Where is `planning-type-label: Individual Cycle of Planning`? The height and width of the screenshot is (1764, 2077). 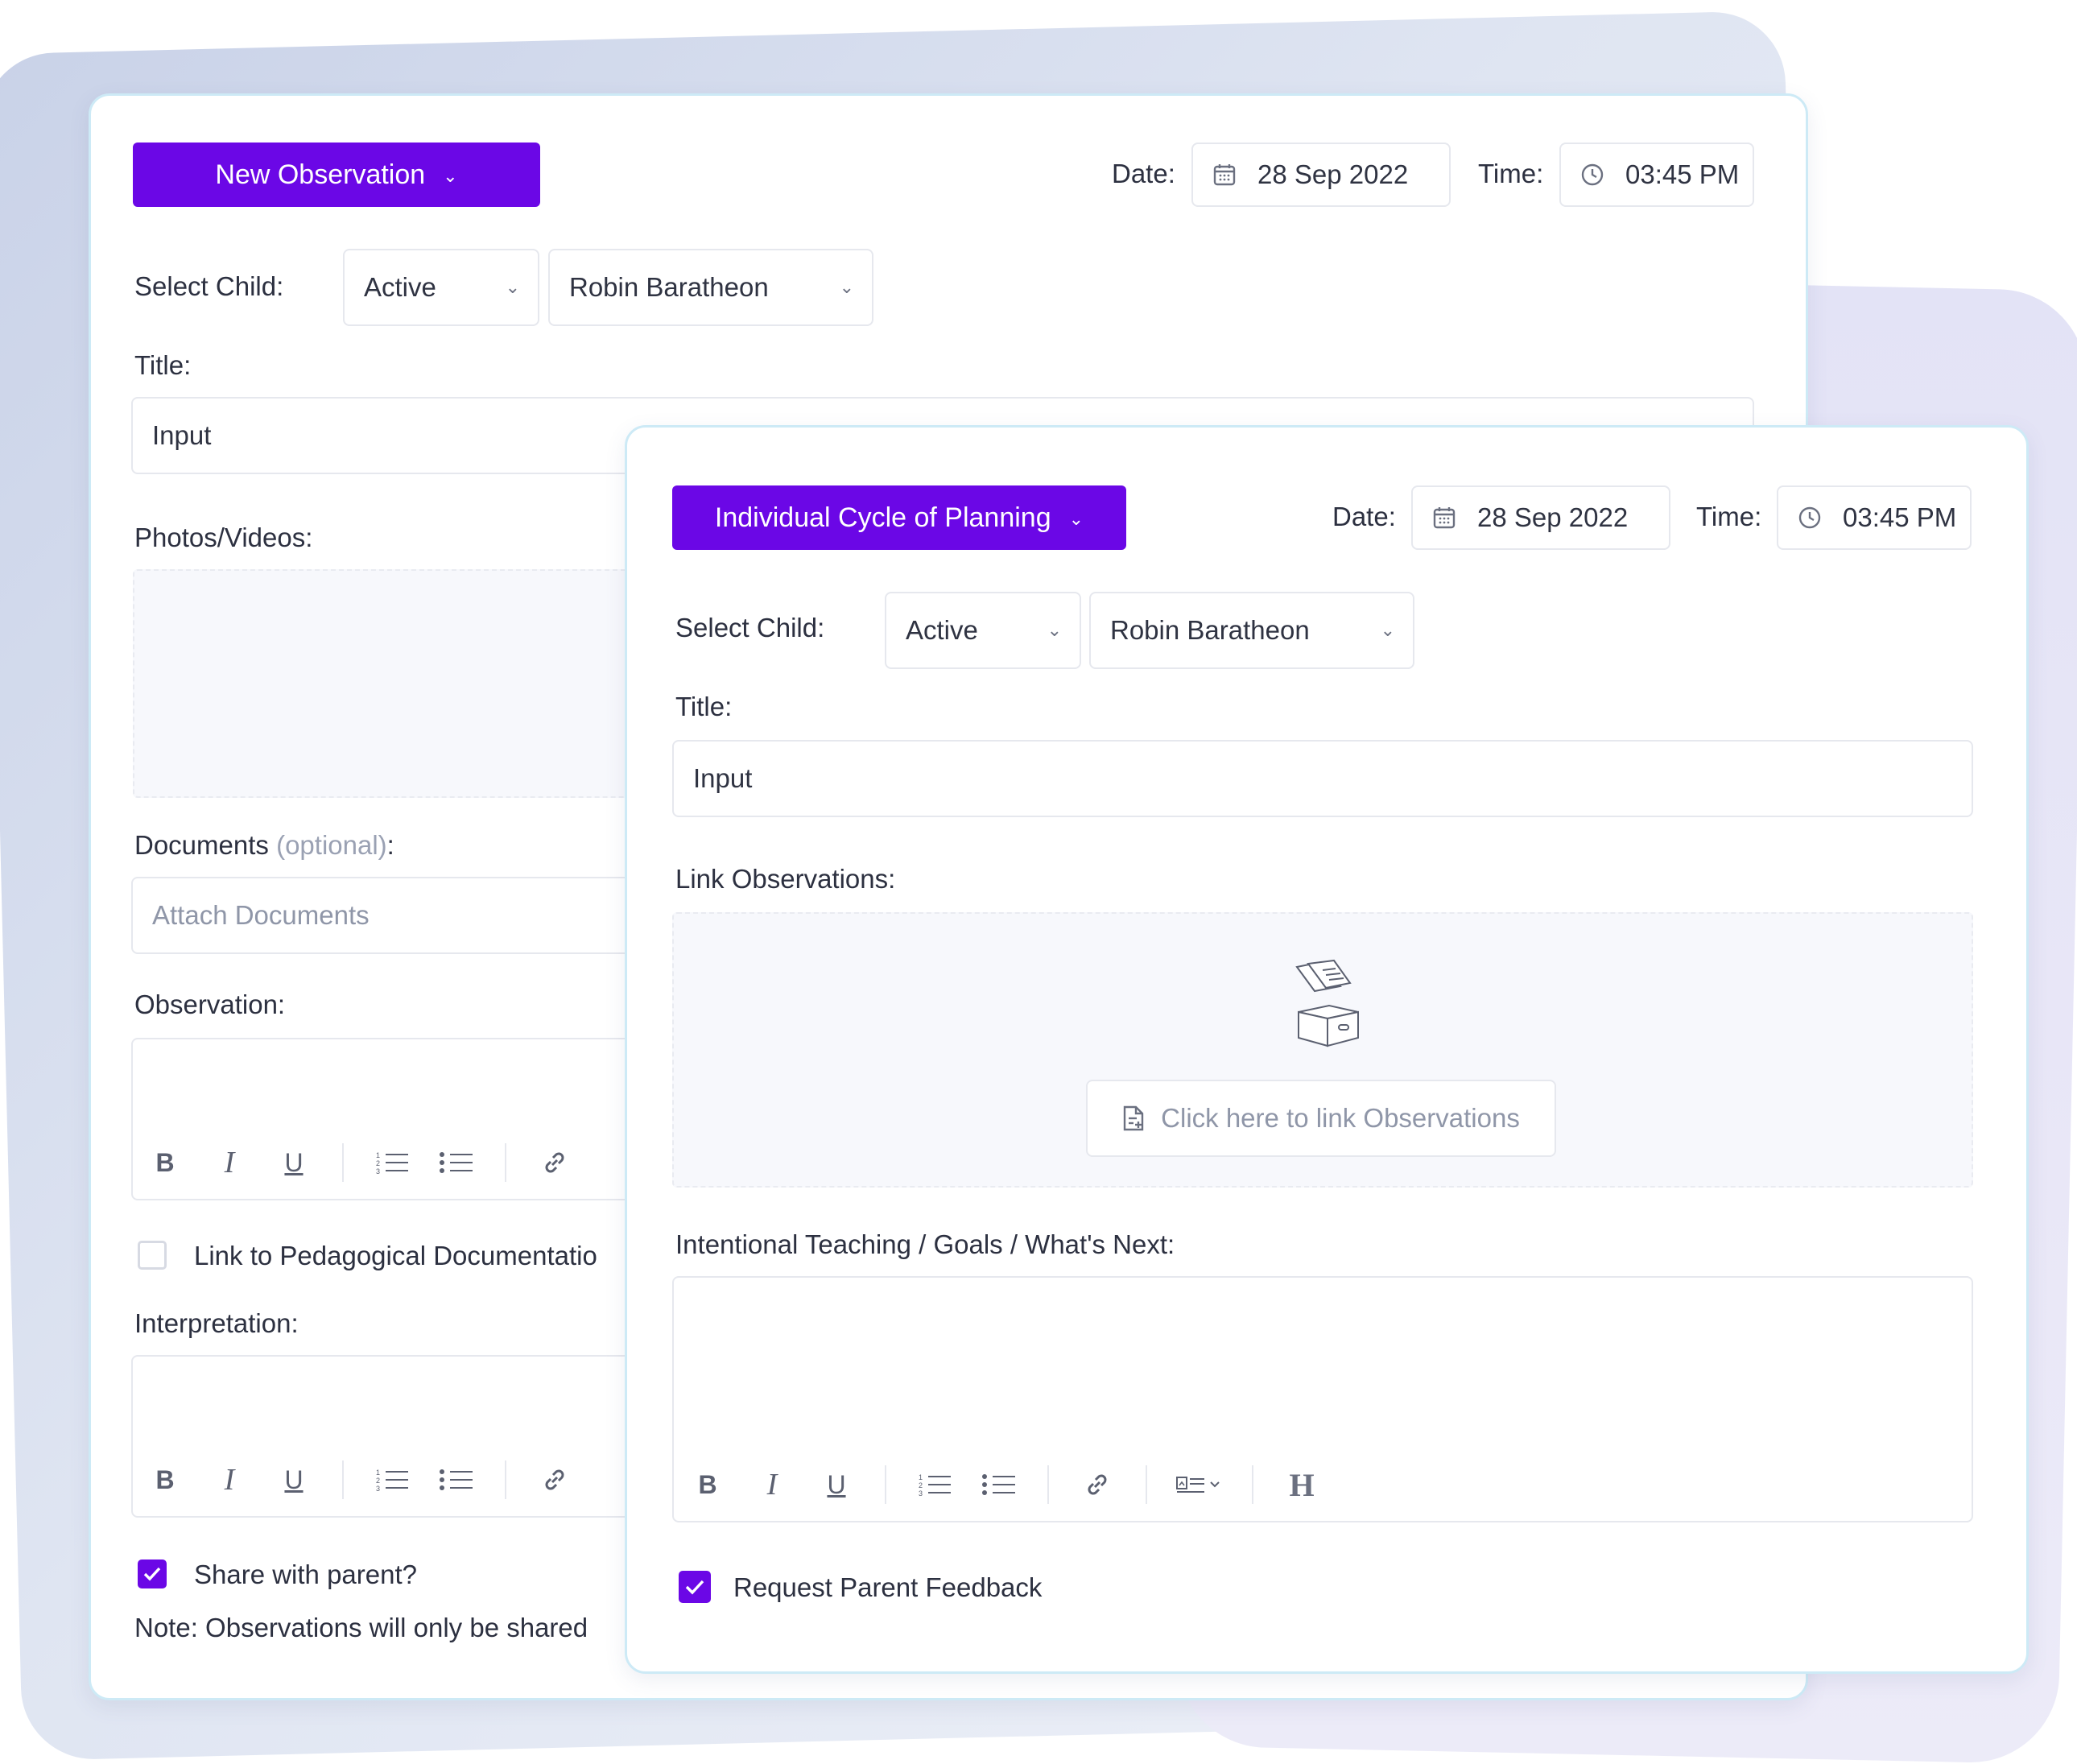
planning-type-label: Individual Cycle of Planning is located at coordinates (882, 517).